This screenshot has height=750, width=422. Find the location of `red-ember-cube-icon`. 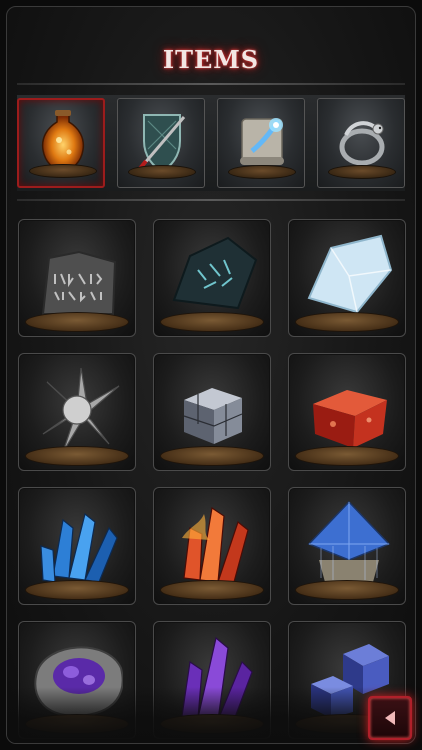

red-ember-cube-icon is located at coordinates (350, 419).